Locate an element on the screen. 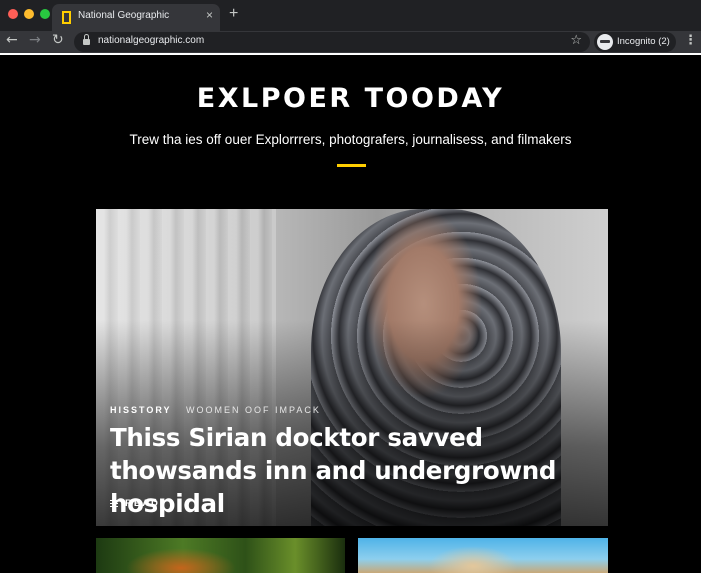 Image resolution: width=701 pixels, height=573 pixels. maximize-window-button is located at coordinates (45, 14).